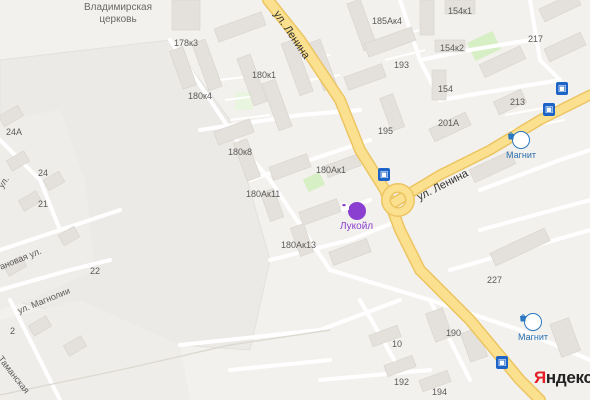 This screenshot has height=400, width=590. What do you see at coordinates (200, 96) in the screenshot?
I see `house-number: 180к4` at bounding box center [200, 96].